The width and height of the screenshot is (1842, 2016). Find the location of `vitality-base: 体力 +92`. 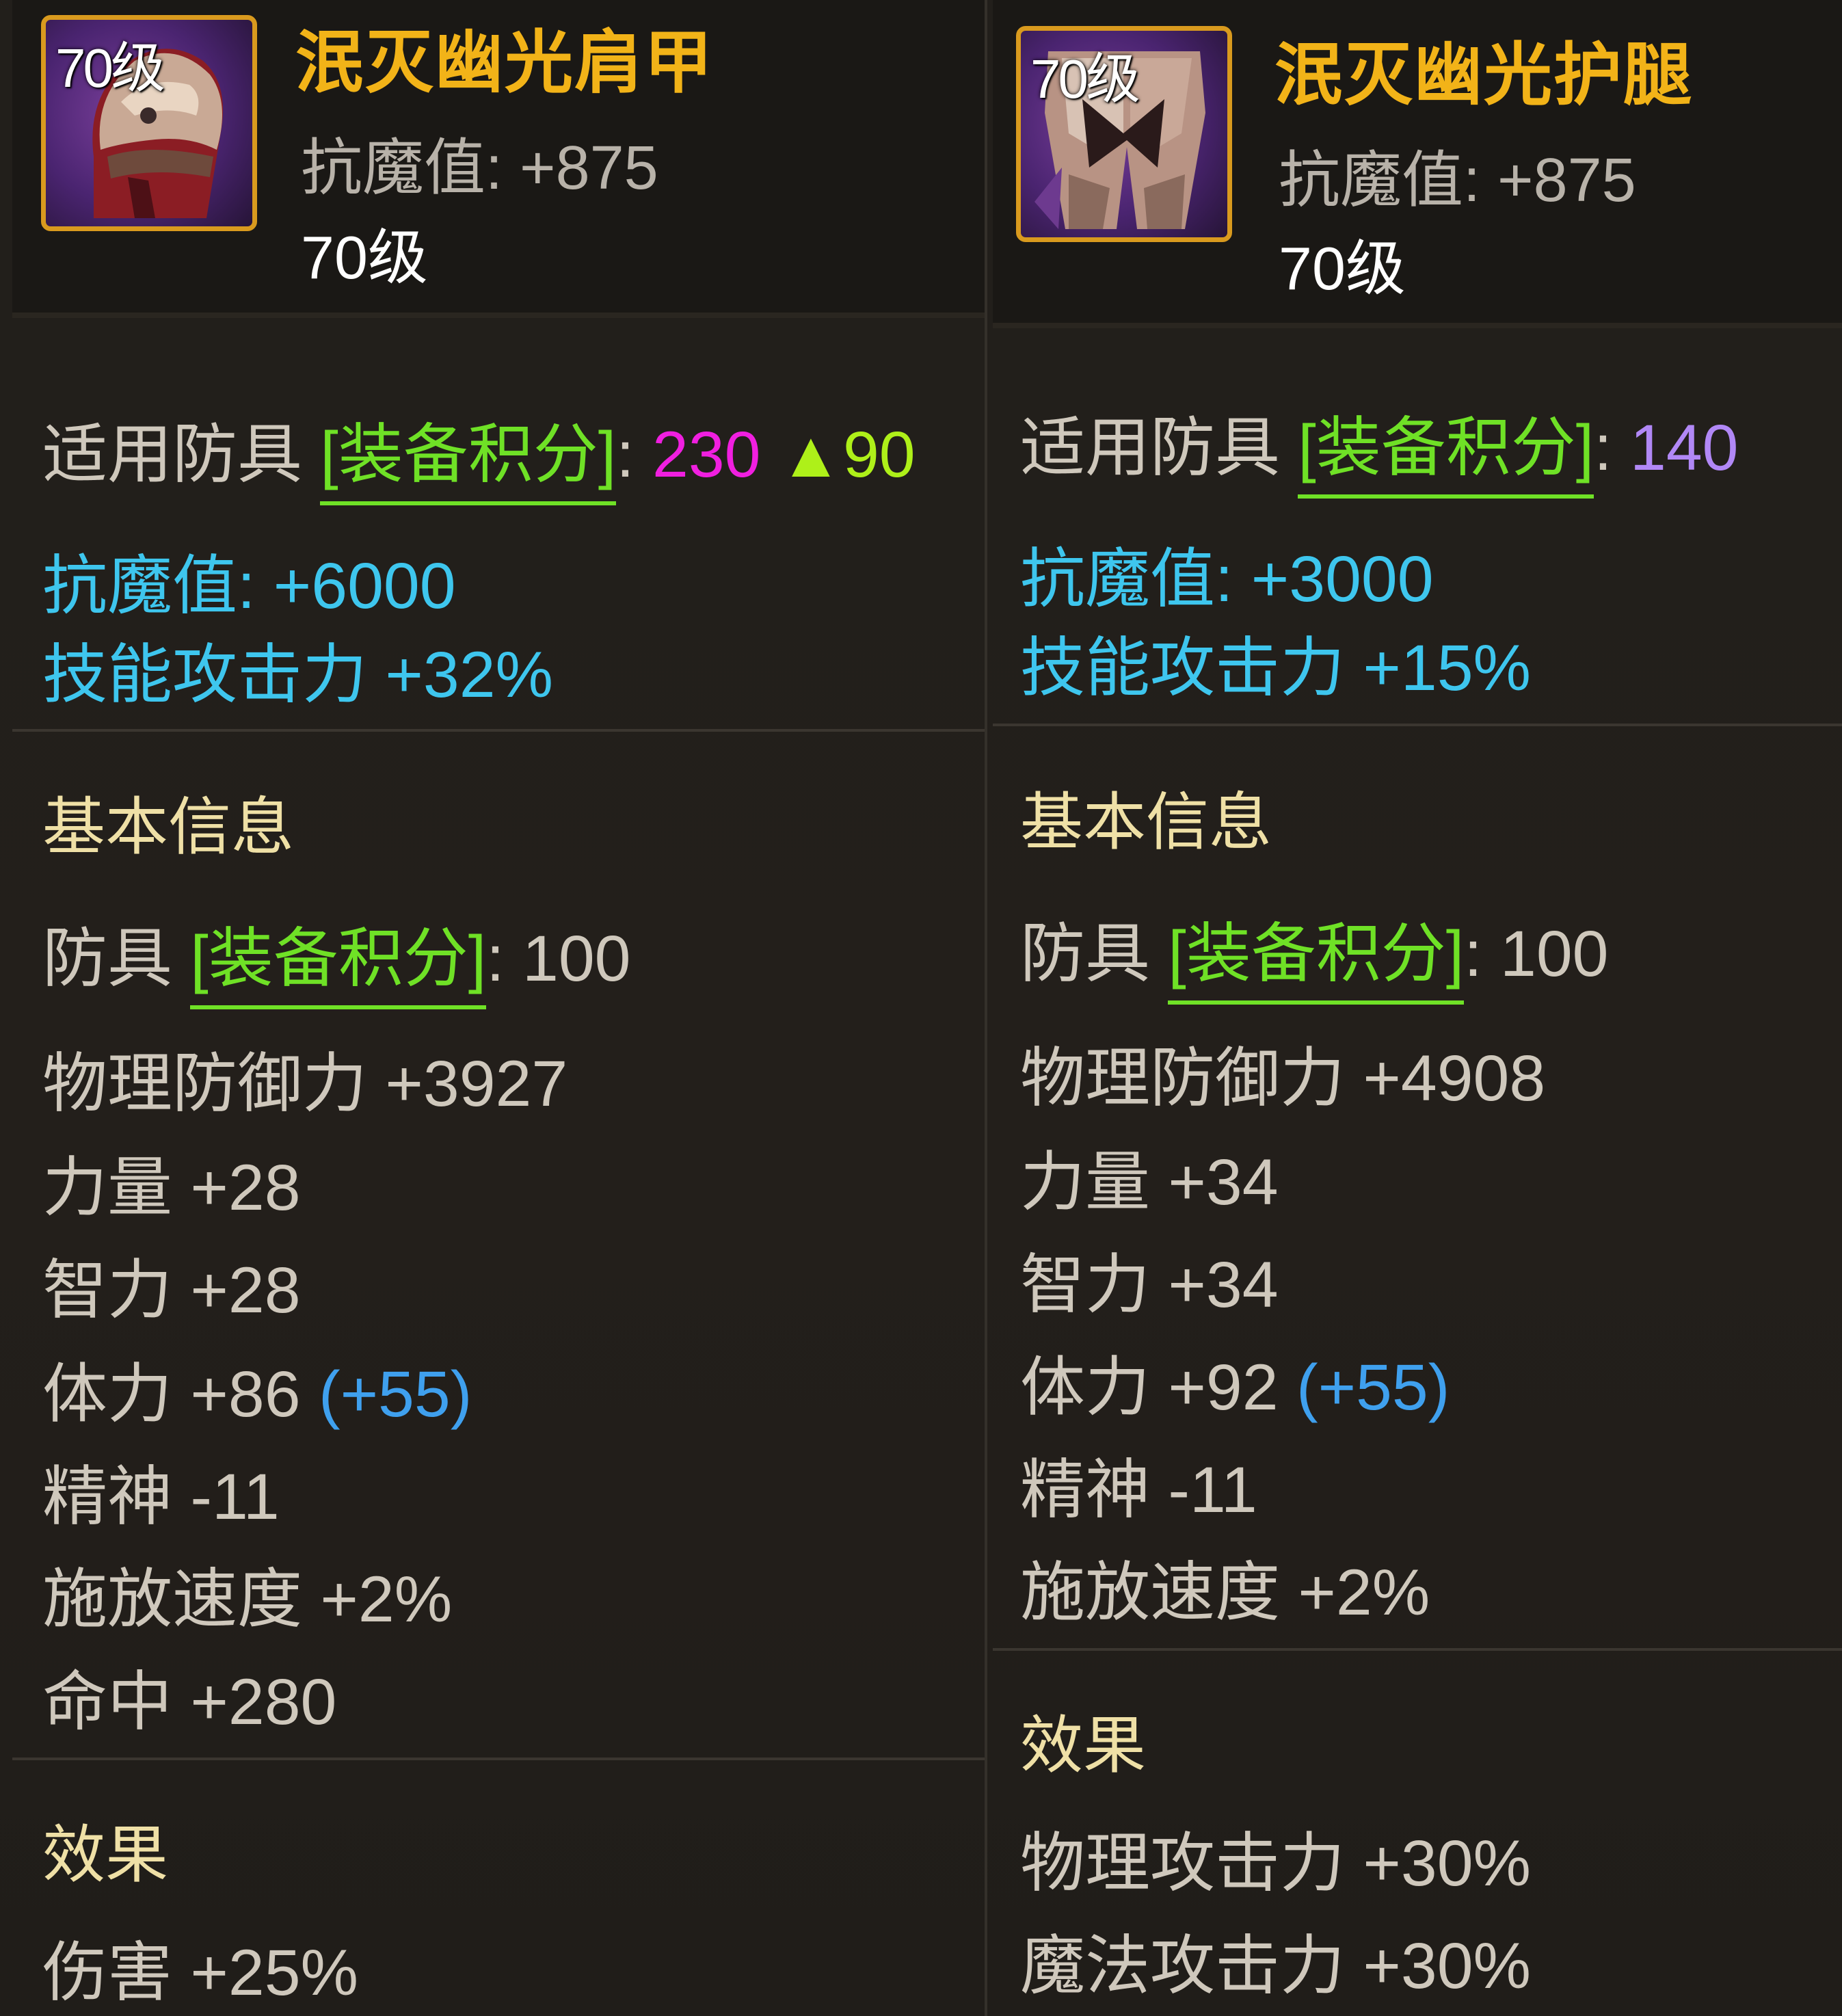

vitality-base: 体力 +92 is located at coordinates (1158, 1387).